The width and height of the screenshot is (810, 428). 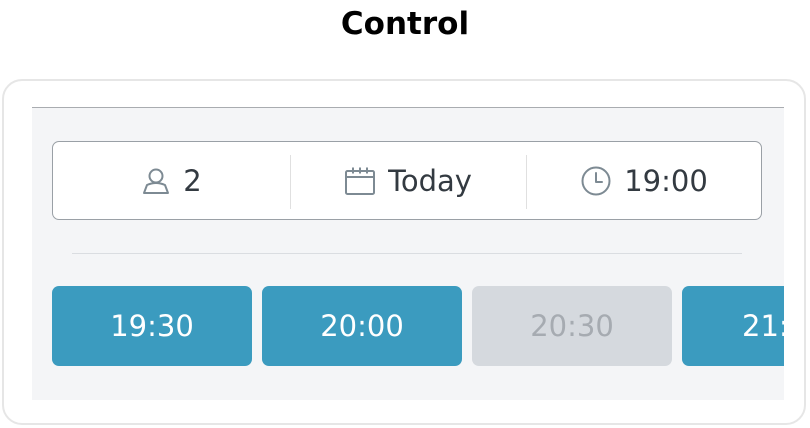 What do you see at coordinates (171, 180) in the screenshot?
I see `guests-selector: 2` at bounding box center [171, 180].